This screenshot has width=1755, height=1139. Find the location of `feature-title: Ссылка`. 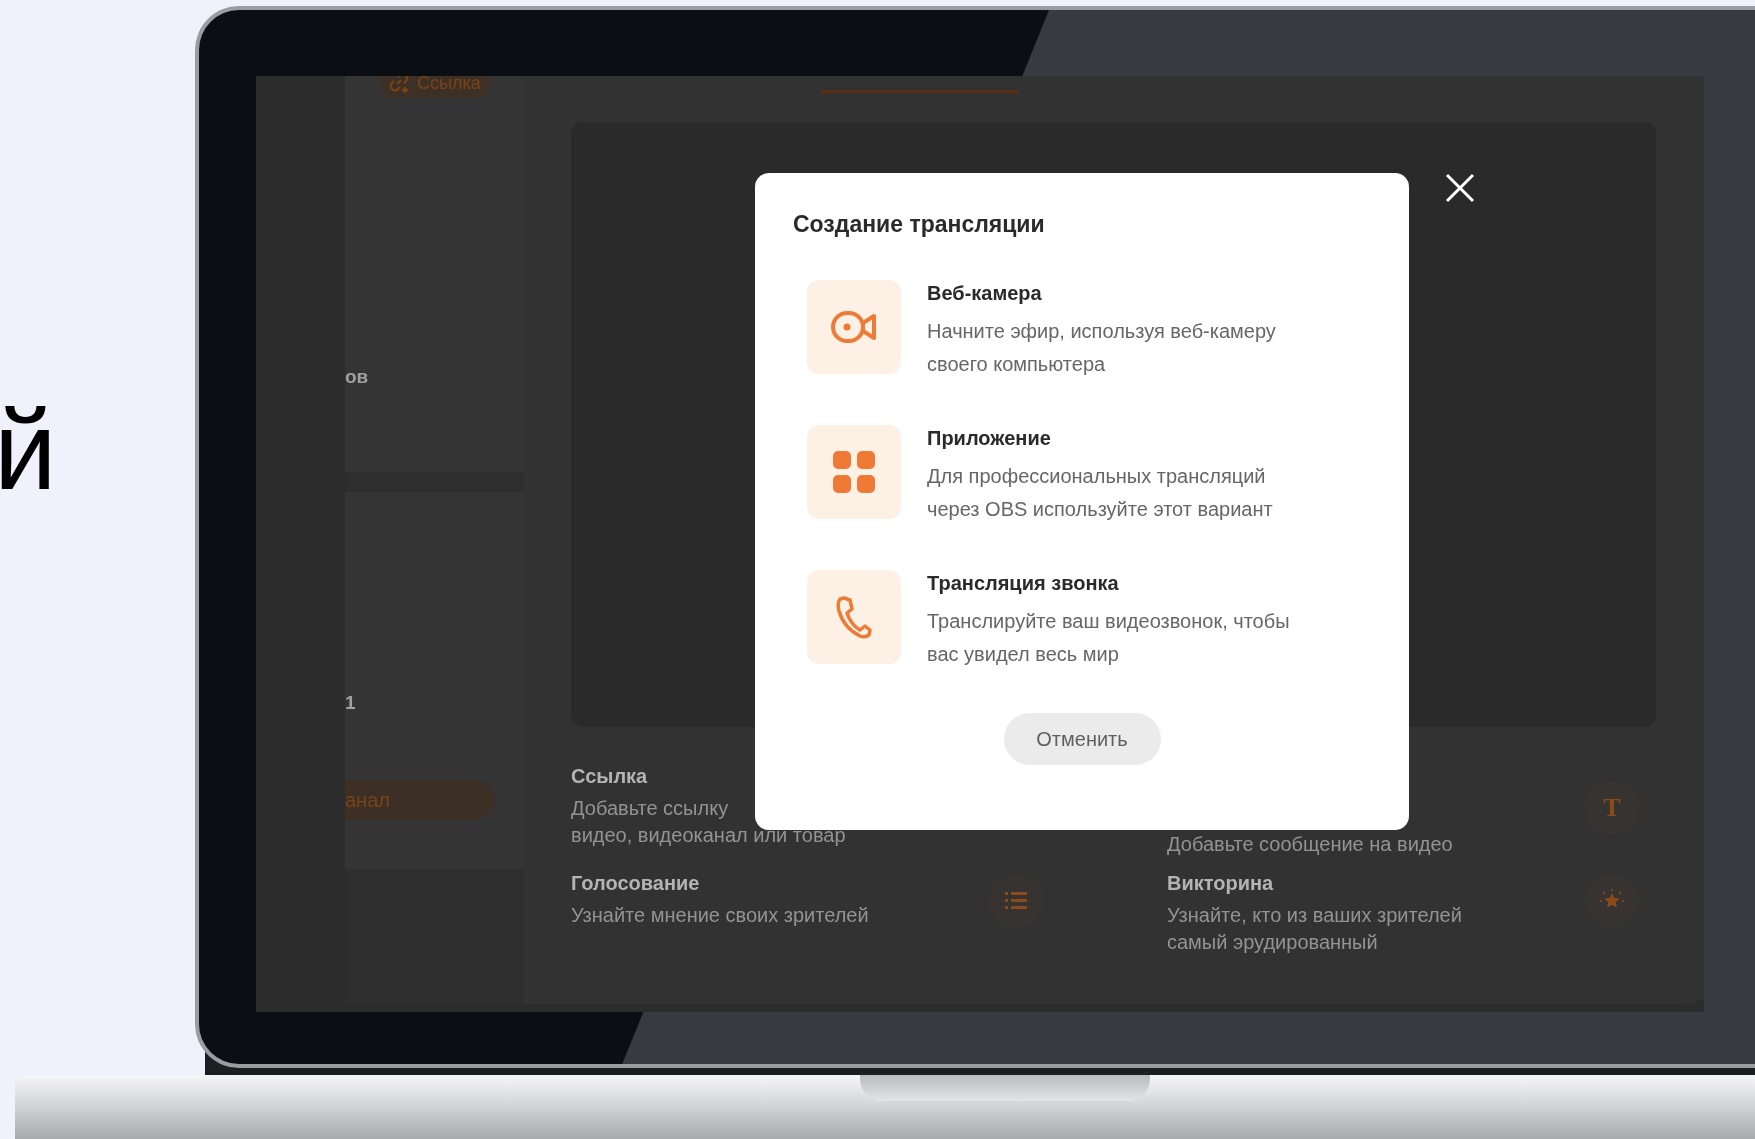

feature-title: Ссылка is located at coordinates (610, 777).